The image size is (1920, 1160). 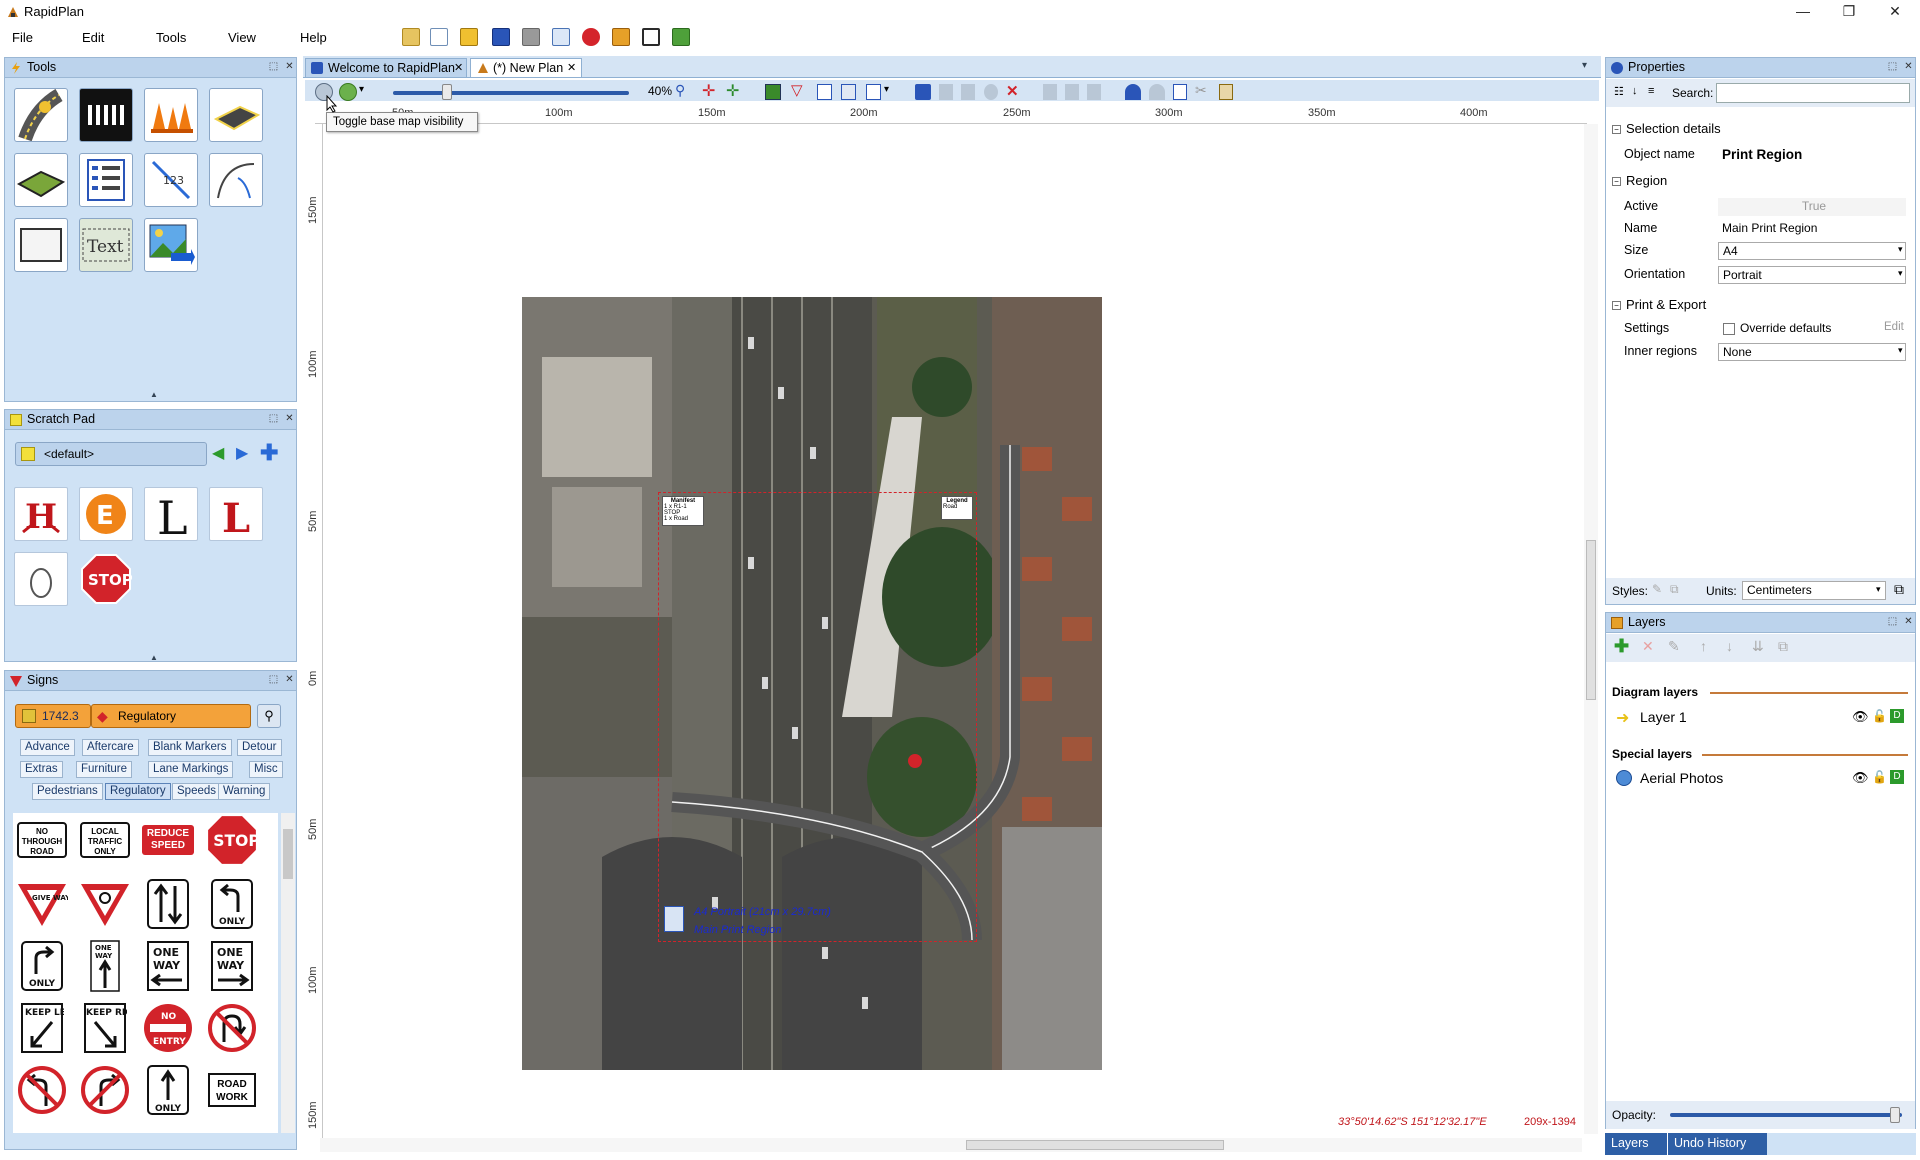 I want to click on sign-right-turn-only: ONLY, so click(x=42, y=966).